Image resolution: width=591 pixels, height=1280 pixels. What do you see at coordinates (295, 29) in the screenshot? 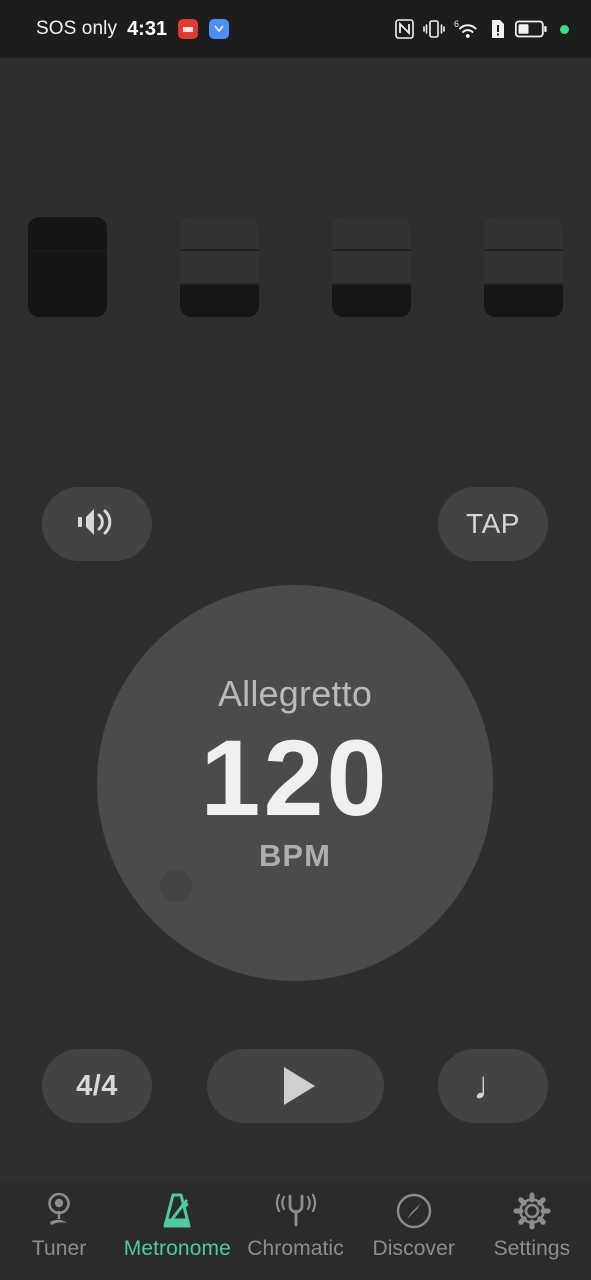
I see `status-bar: SOS only 4:31 6` at bounding box center [295, 29].